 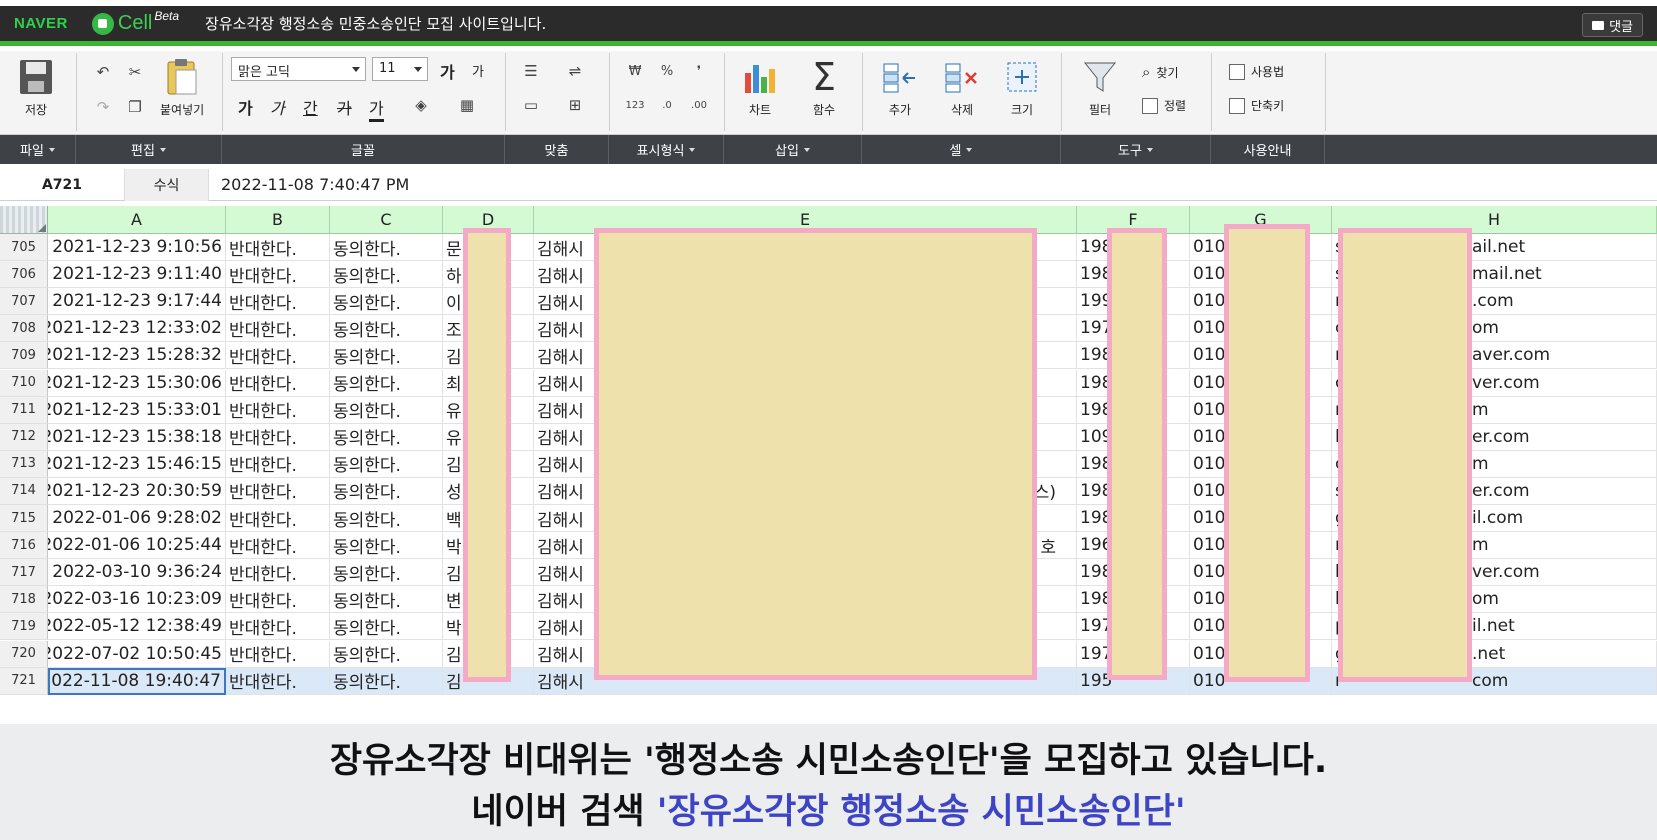 I want to click on delete-cell-button: 삭제, so click(x=962, y=87).